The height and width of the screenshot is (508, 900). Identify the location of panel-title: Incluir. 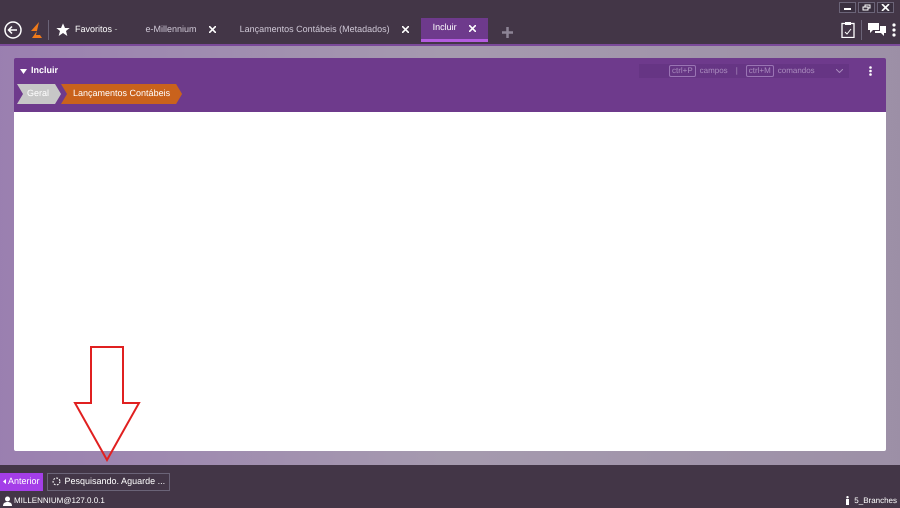
(44, 71).